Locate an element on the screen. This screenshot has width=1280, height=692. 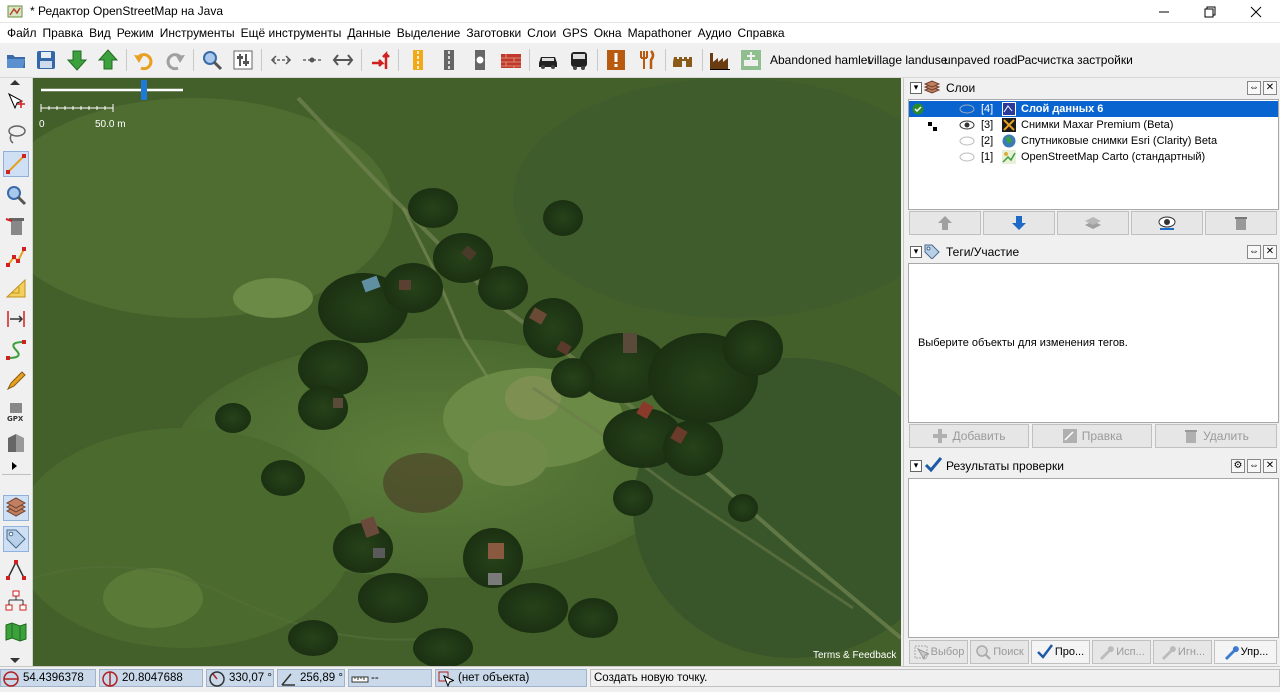
industrial-icon is located at coordinates (720, 60).